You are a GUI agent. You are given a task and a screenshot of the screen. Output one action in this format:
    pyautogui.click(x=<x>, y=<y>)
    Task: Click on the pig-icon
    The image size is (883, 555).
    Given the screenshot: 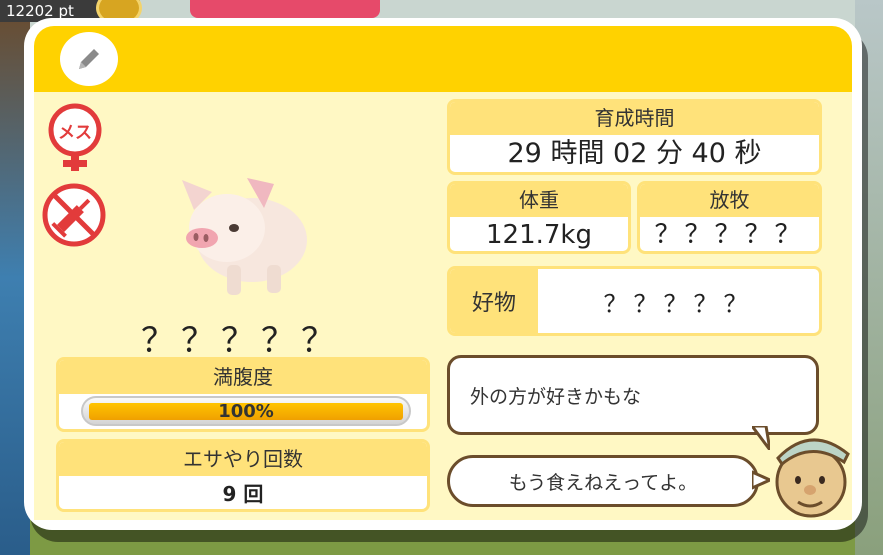 What is the action you would take?
    pyautogui.click(x=244, y=236)
    